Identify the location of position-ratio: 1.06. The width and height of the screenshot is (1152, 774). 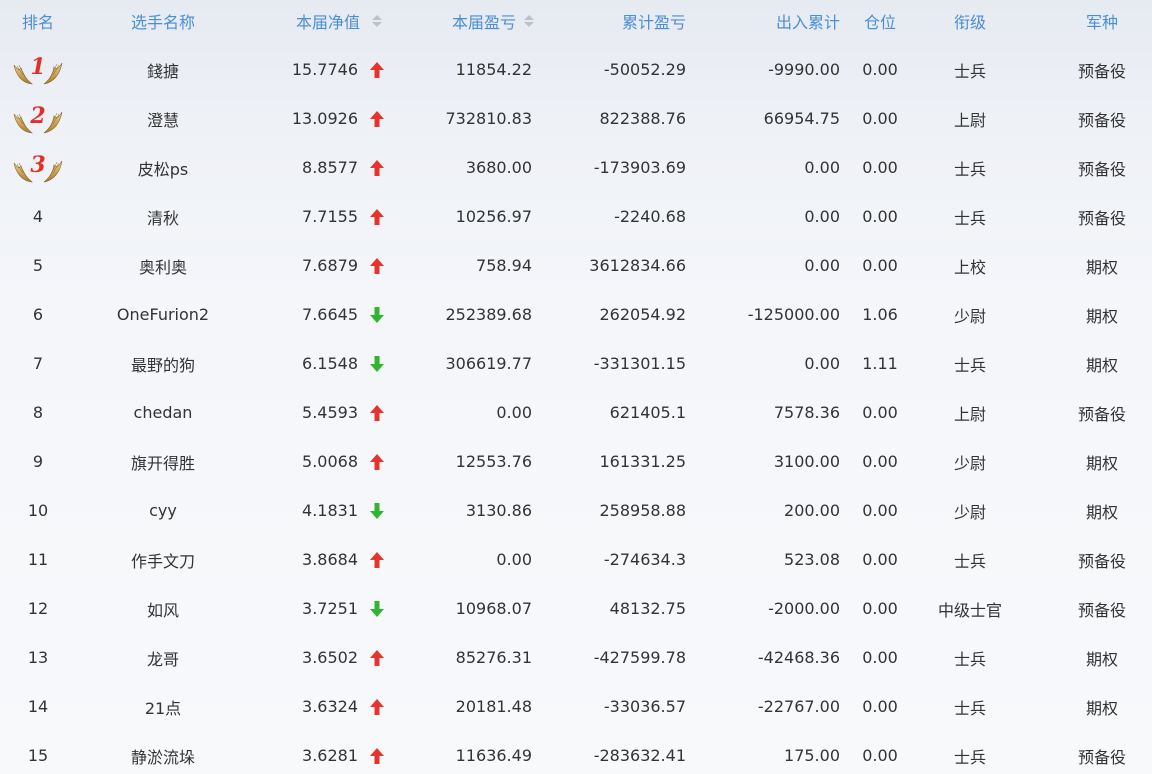
(880, 314).